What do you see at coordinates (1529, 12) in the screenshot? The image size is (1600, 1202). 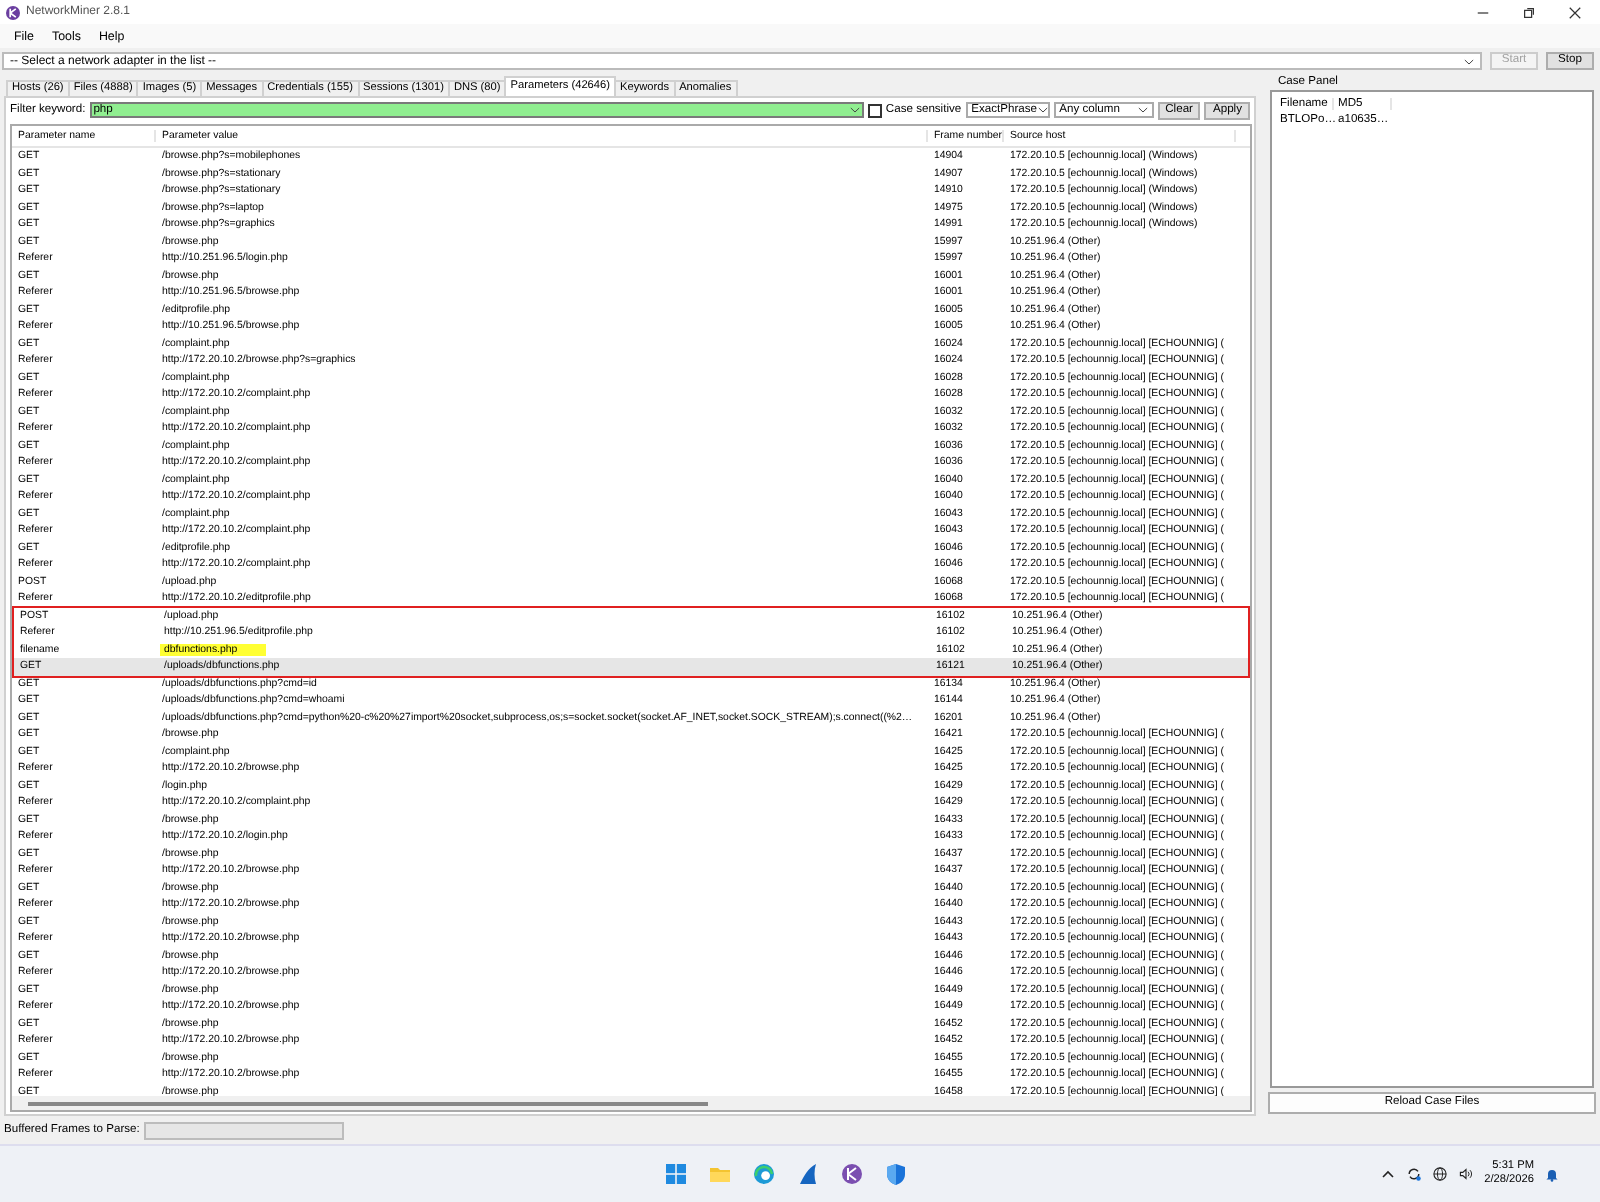 I see `restore-icon` at bounding box center [1529, 12].